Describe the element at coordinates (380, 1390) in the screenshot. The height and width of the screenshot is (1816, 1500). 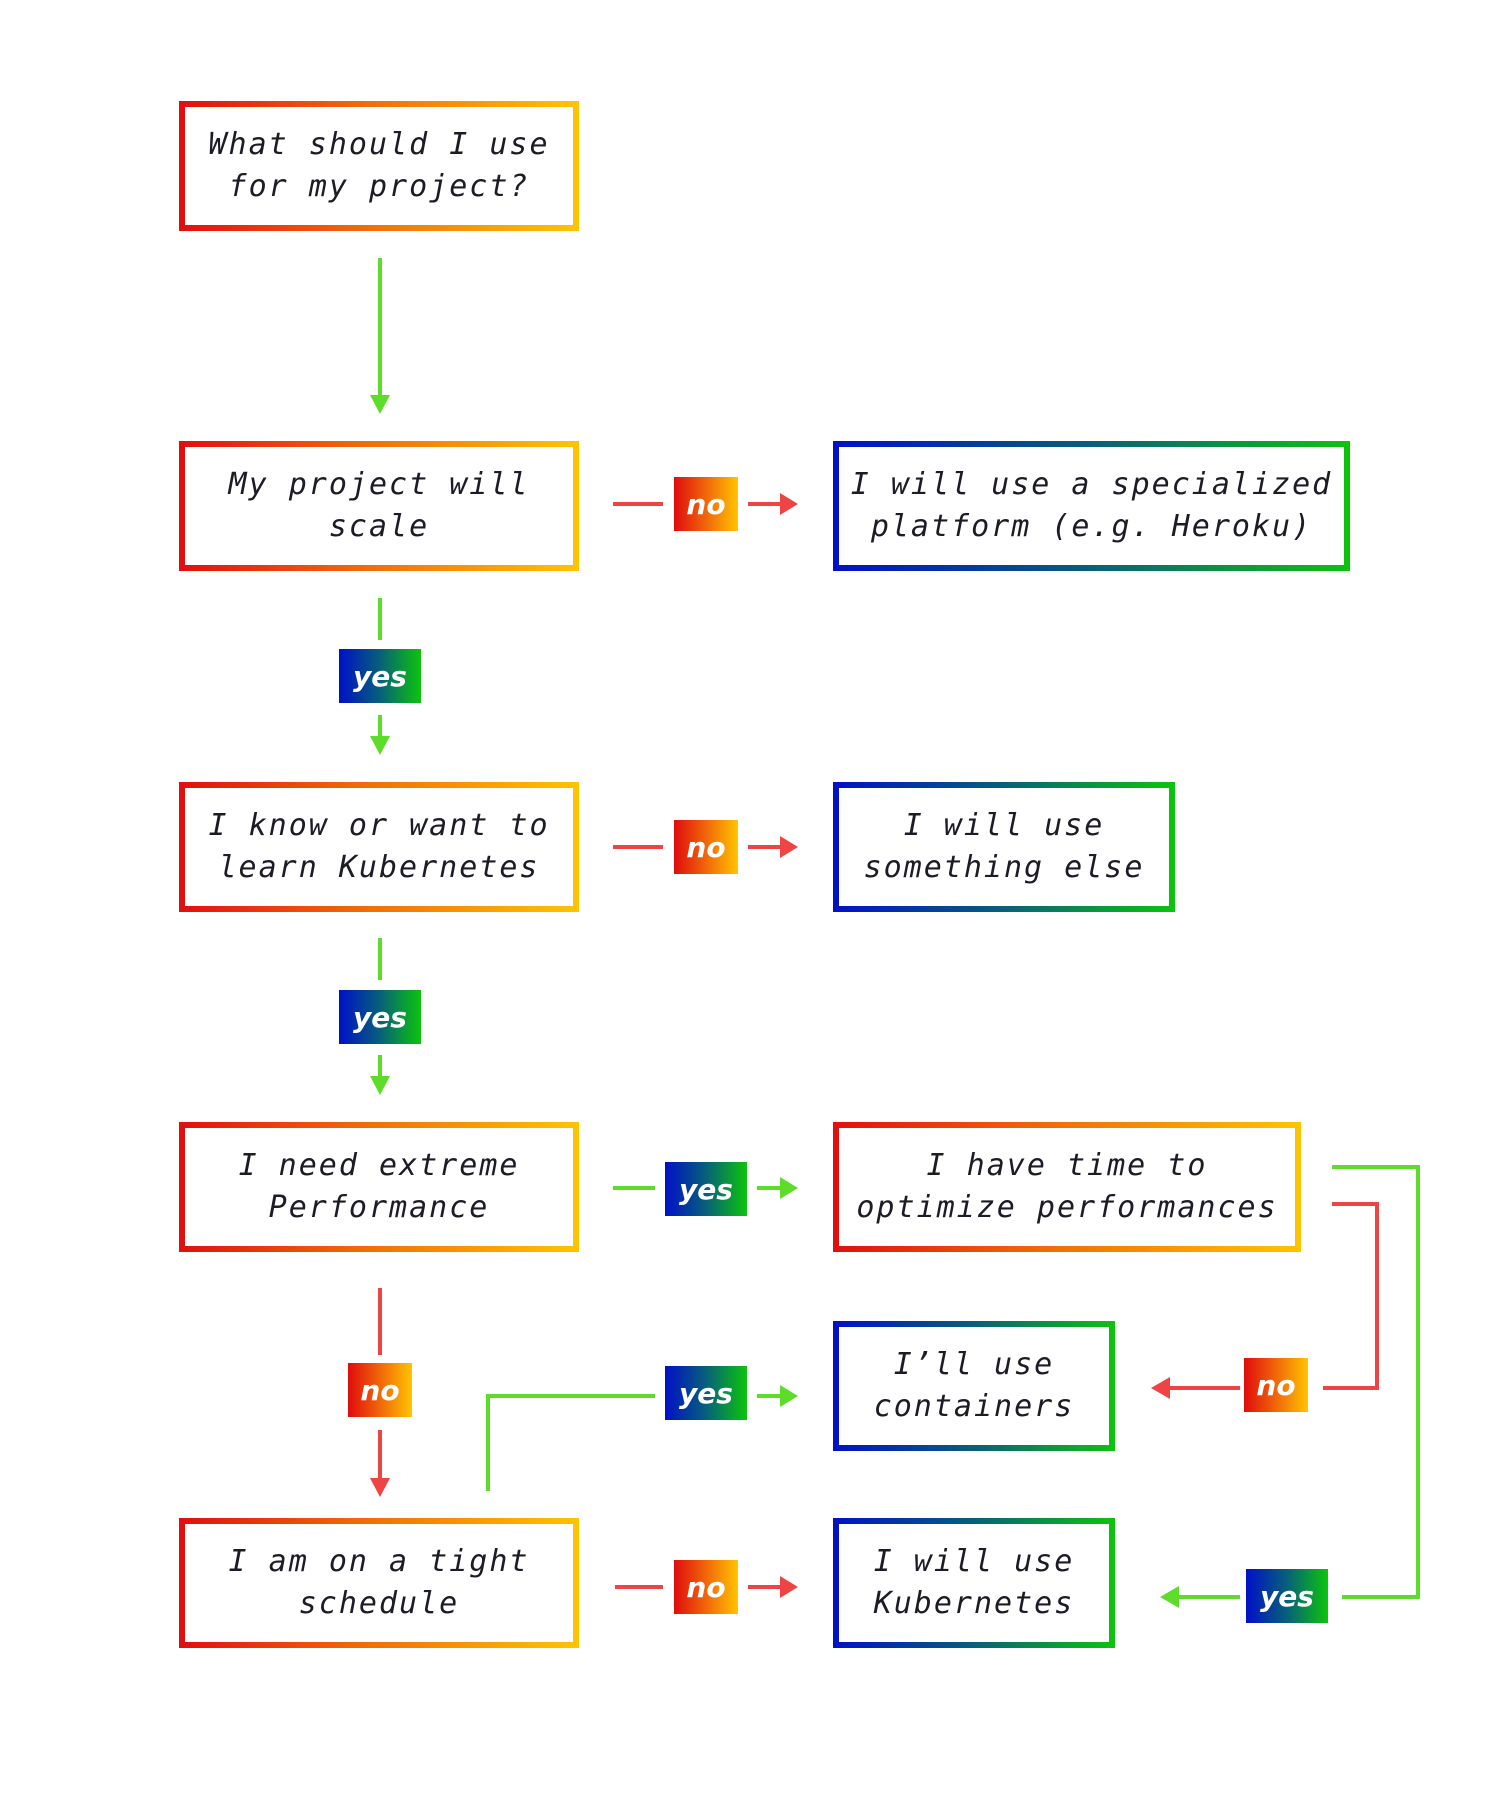
I see `badge-perf-no: no` at that location.